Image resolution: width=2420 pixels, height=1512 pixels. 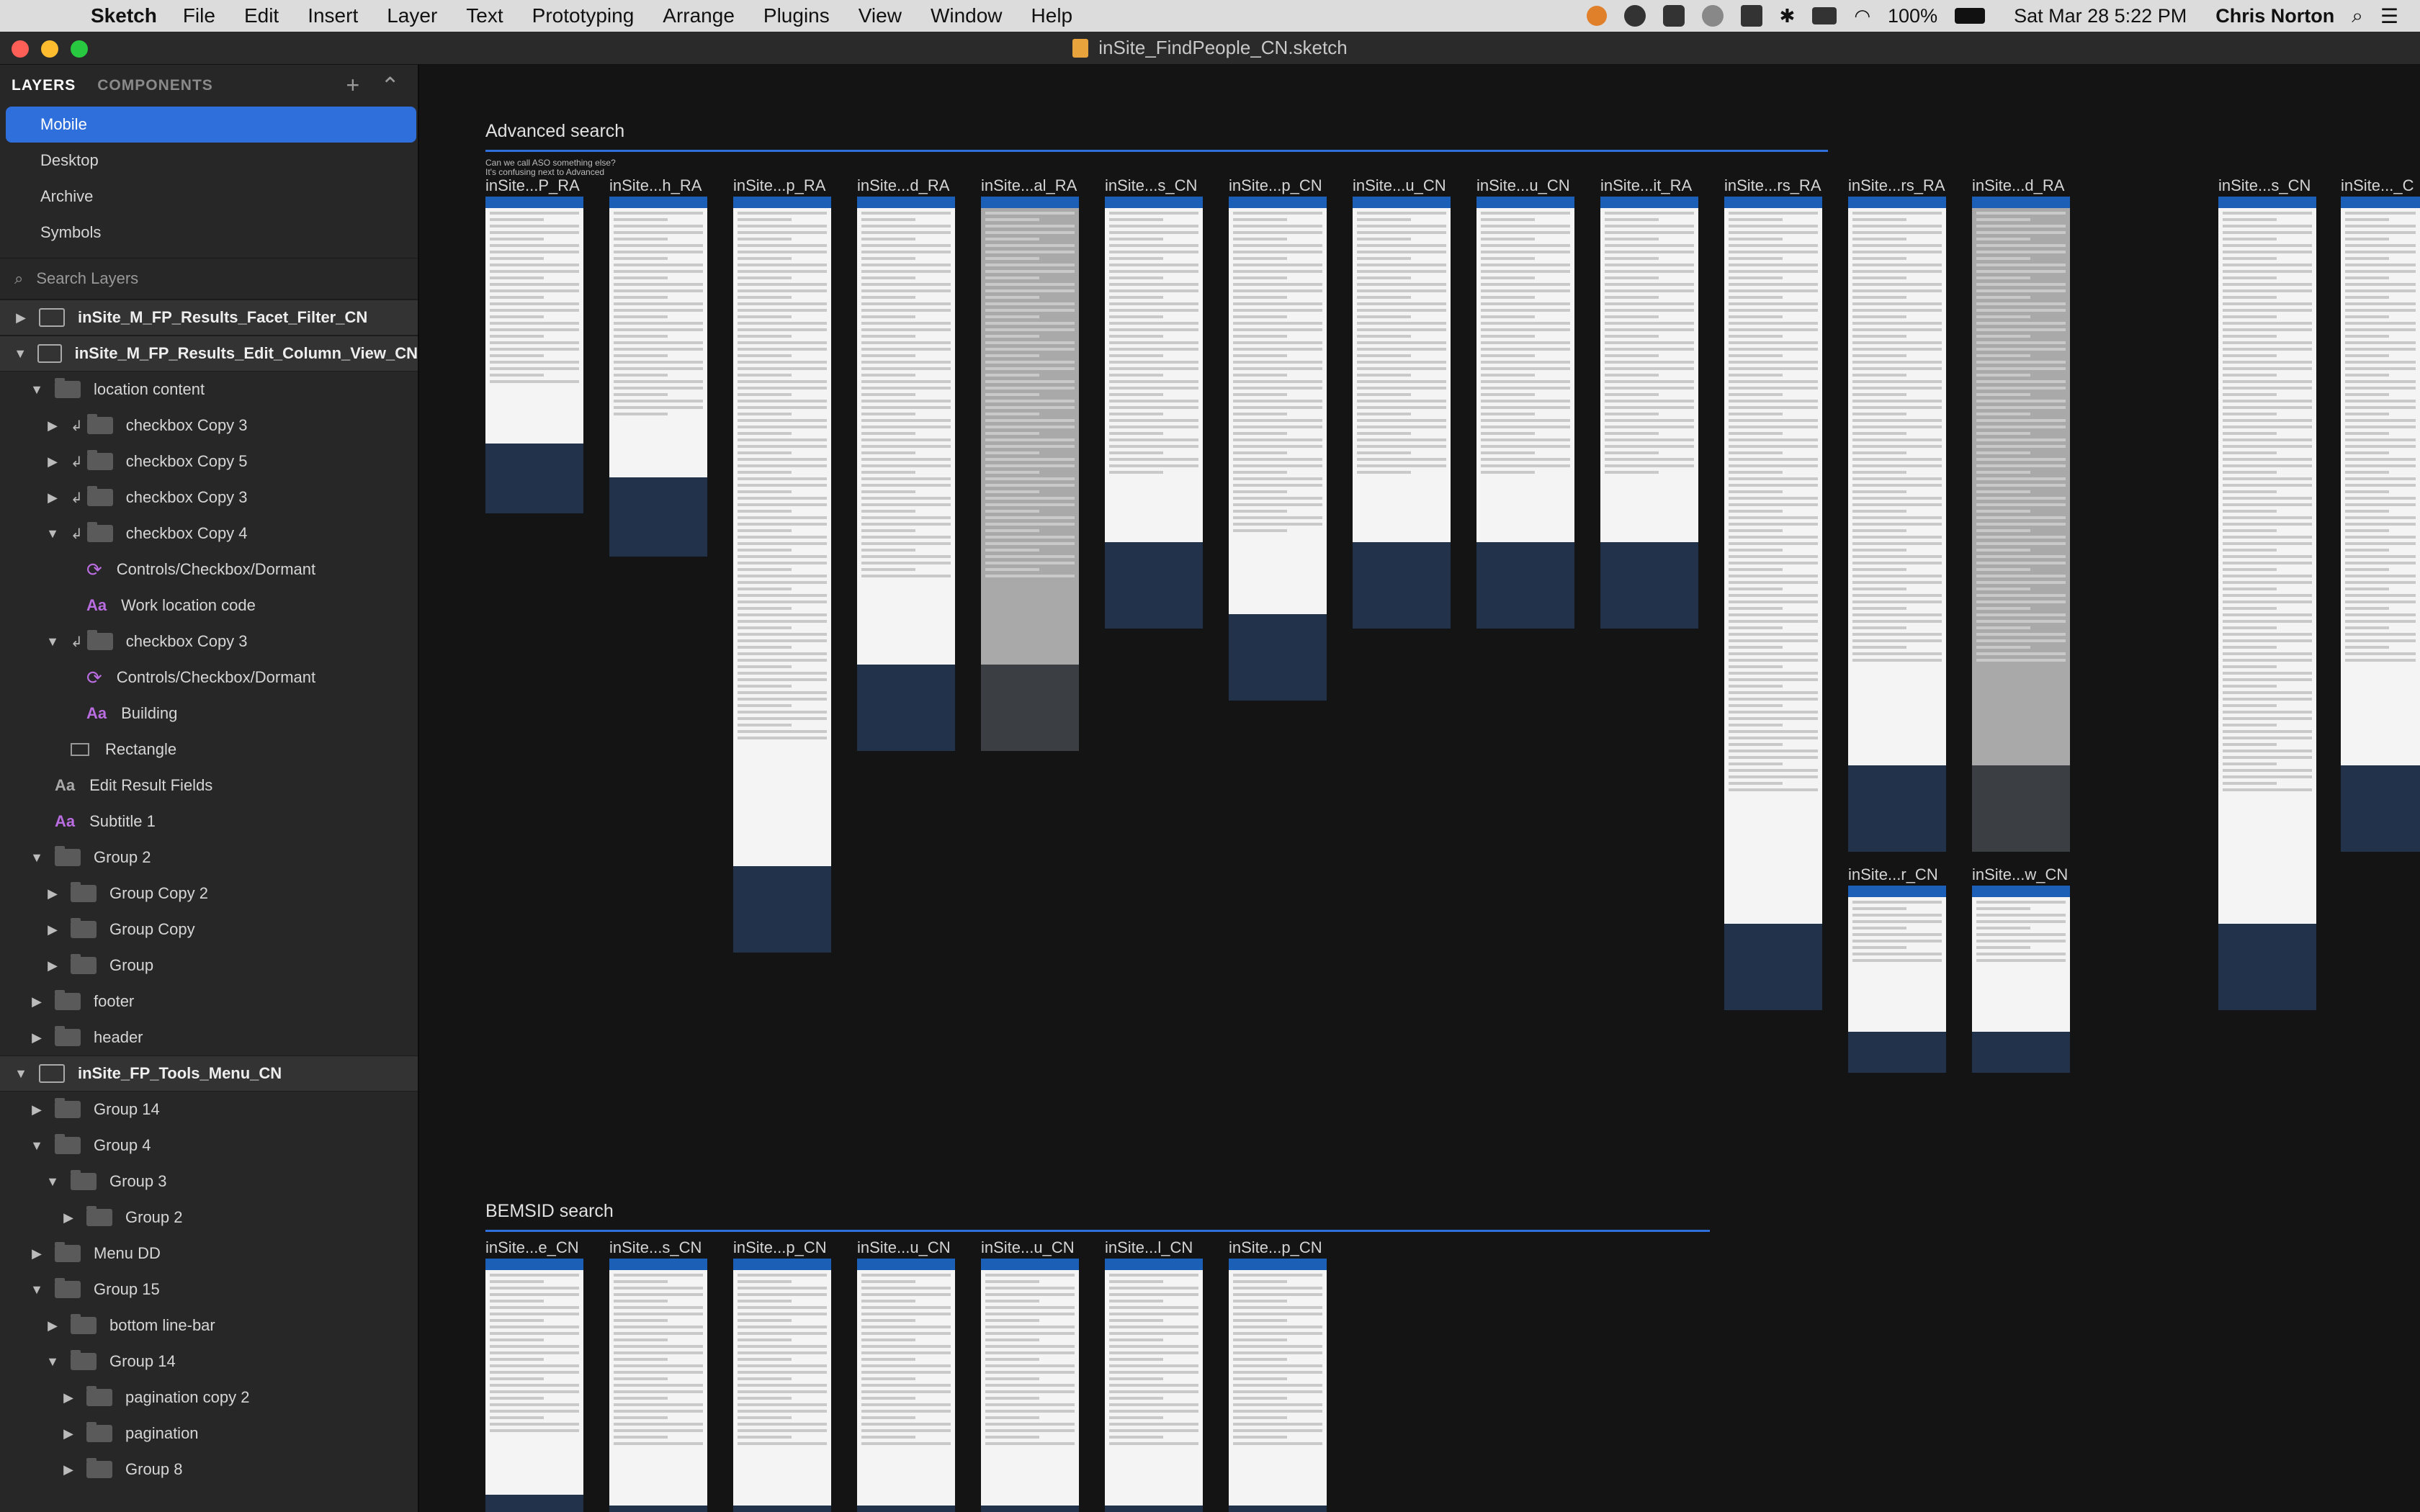 I want to click on s-app-icon, so click(x=1751, y=16).